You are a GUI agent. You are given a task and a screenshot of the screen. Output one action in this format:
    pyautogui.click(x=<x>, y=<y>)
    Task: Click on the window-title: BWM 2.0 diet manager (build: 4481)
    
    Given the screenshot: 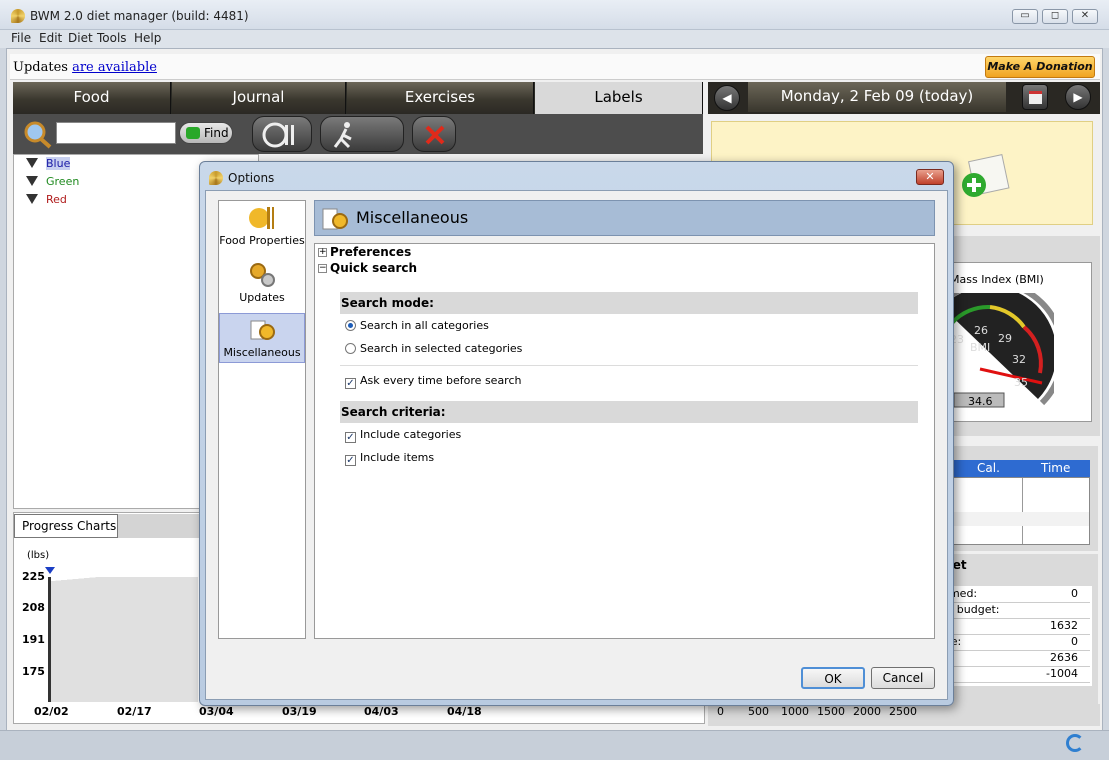 What is the action you would take?
    pyautogui.click(x=139, y=16)
    